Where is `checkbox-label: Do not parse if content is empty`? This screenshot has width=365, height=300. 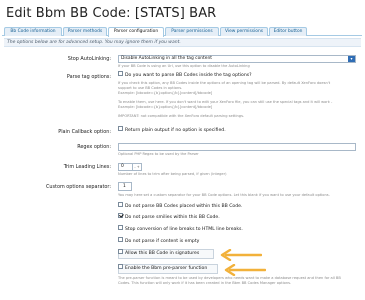
checkbox-label: Do not parse if content is empty is located at coordinates (162, 241).